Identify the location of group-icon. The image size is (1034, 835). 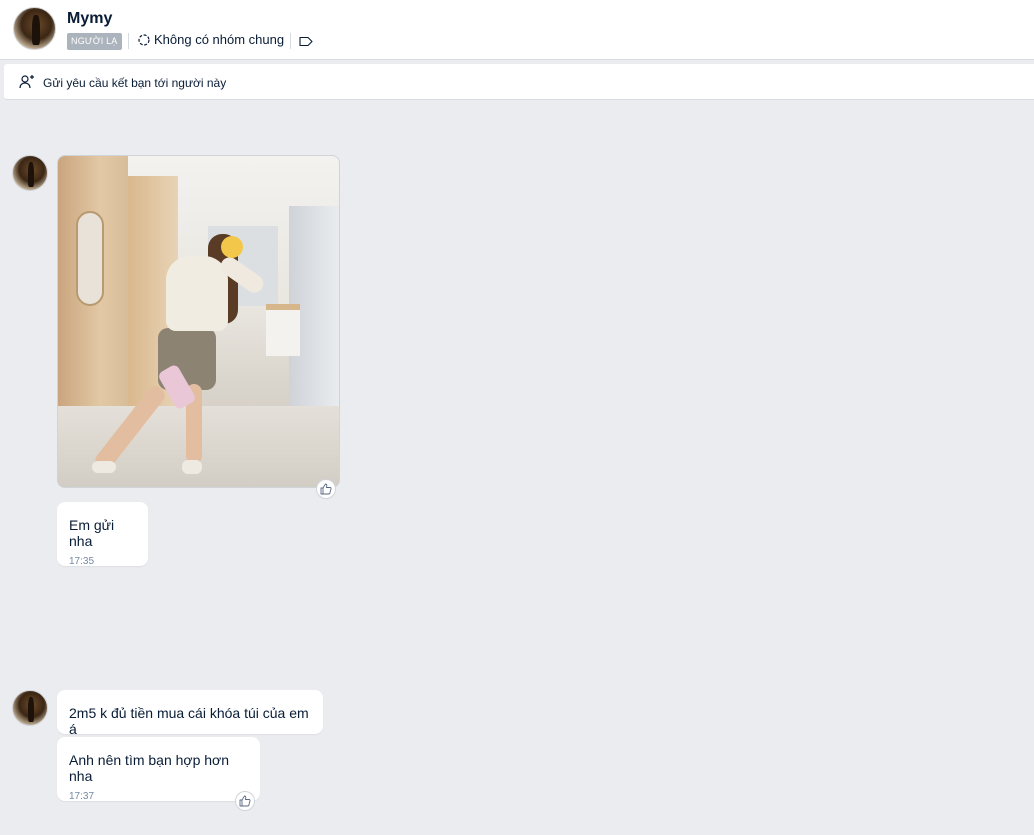
(144, 39).